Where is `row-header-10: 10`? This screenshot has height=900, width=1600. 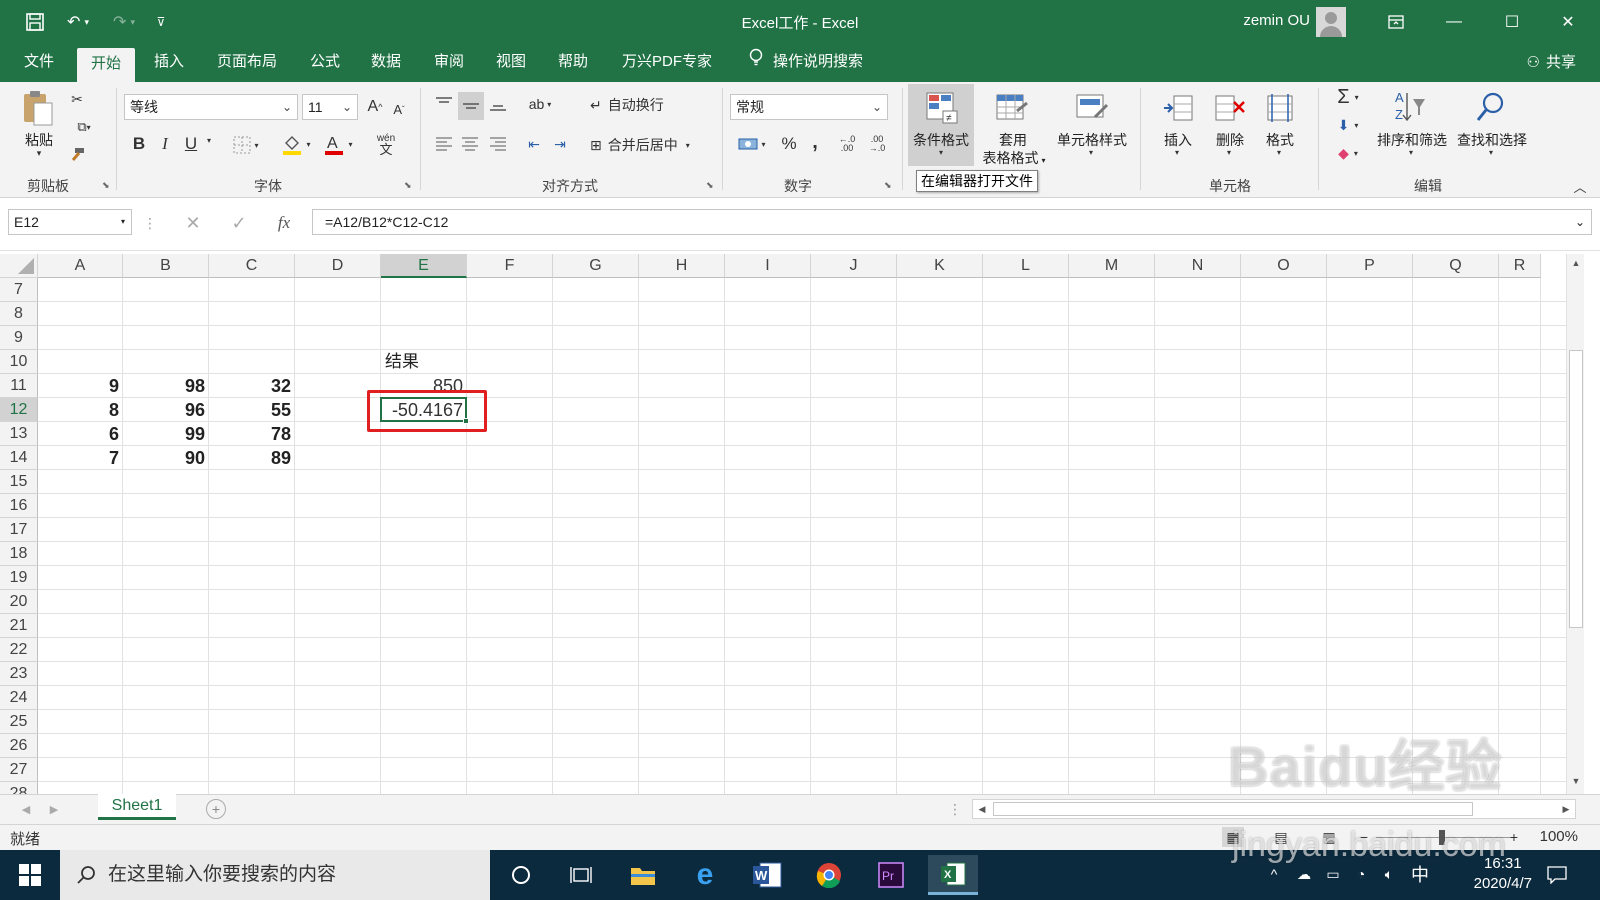 row-header-10: 10 is located at coordinates (19, 362).